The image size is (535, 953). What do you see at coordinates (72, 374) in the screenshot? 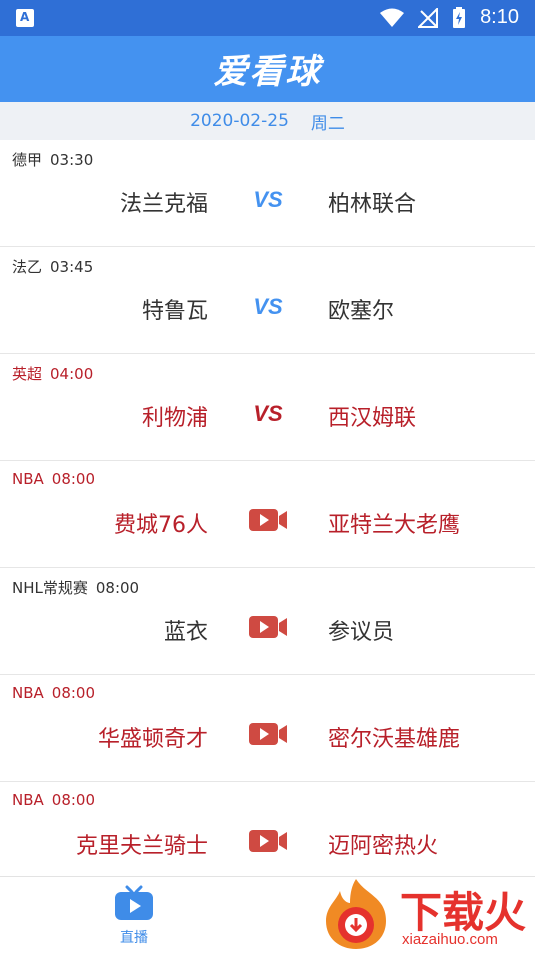
I see `match-time: 04:00` at bounding box center [72, 374].